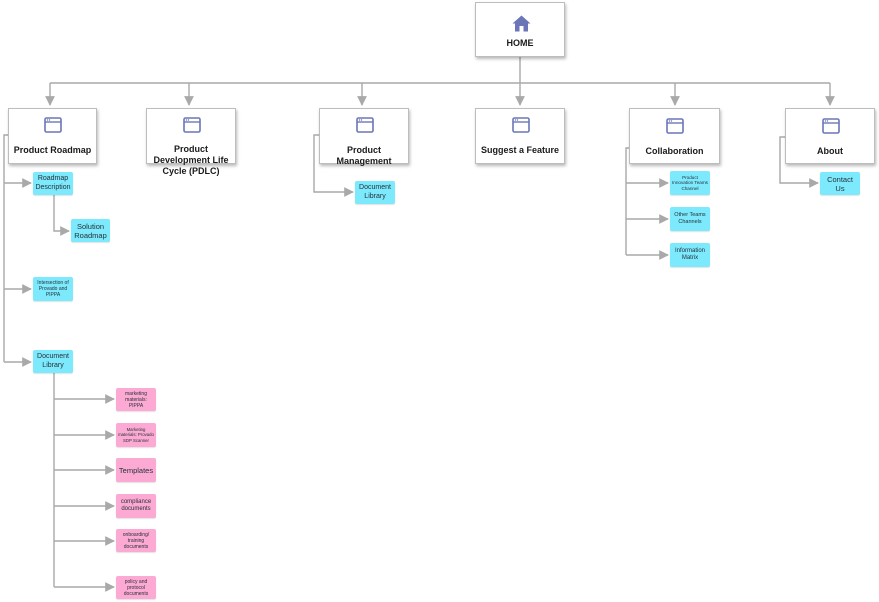 This screenshot has height=602, width=879. I want to click on note-policy: policy and protocol documents, so click(136, 587).